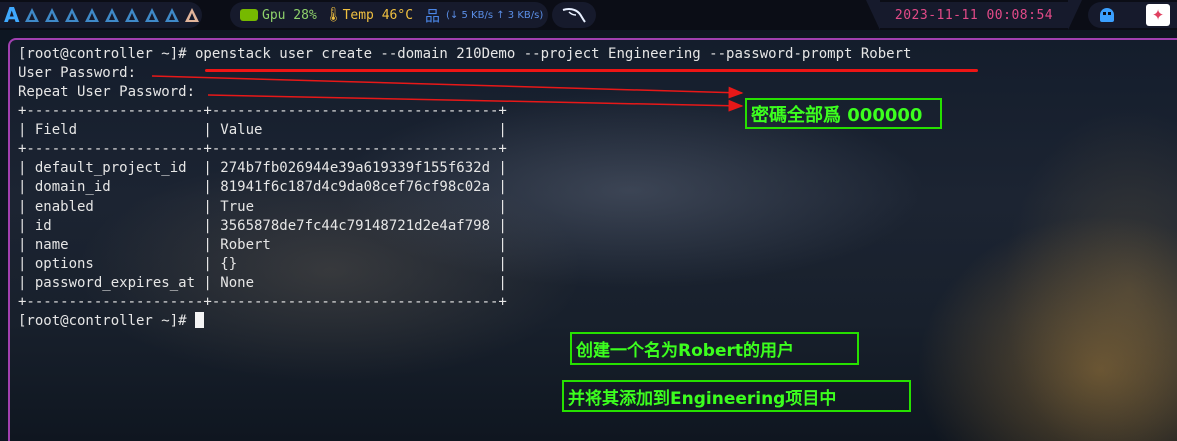  I want to click on annotation-arrows, so click(447, 93).